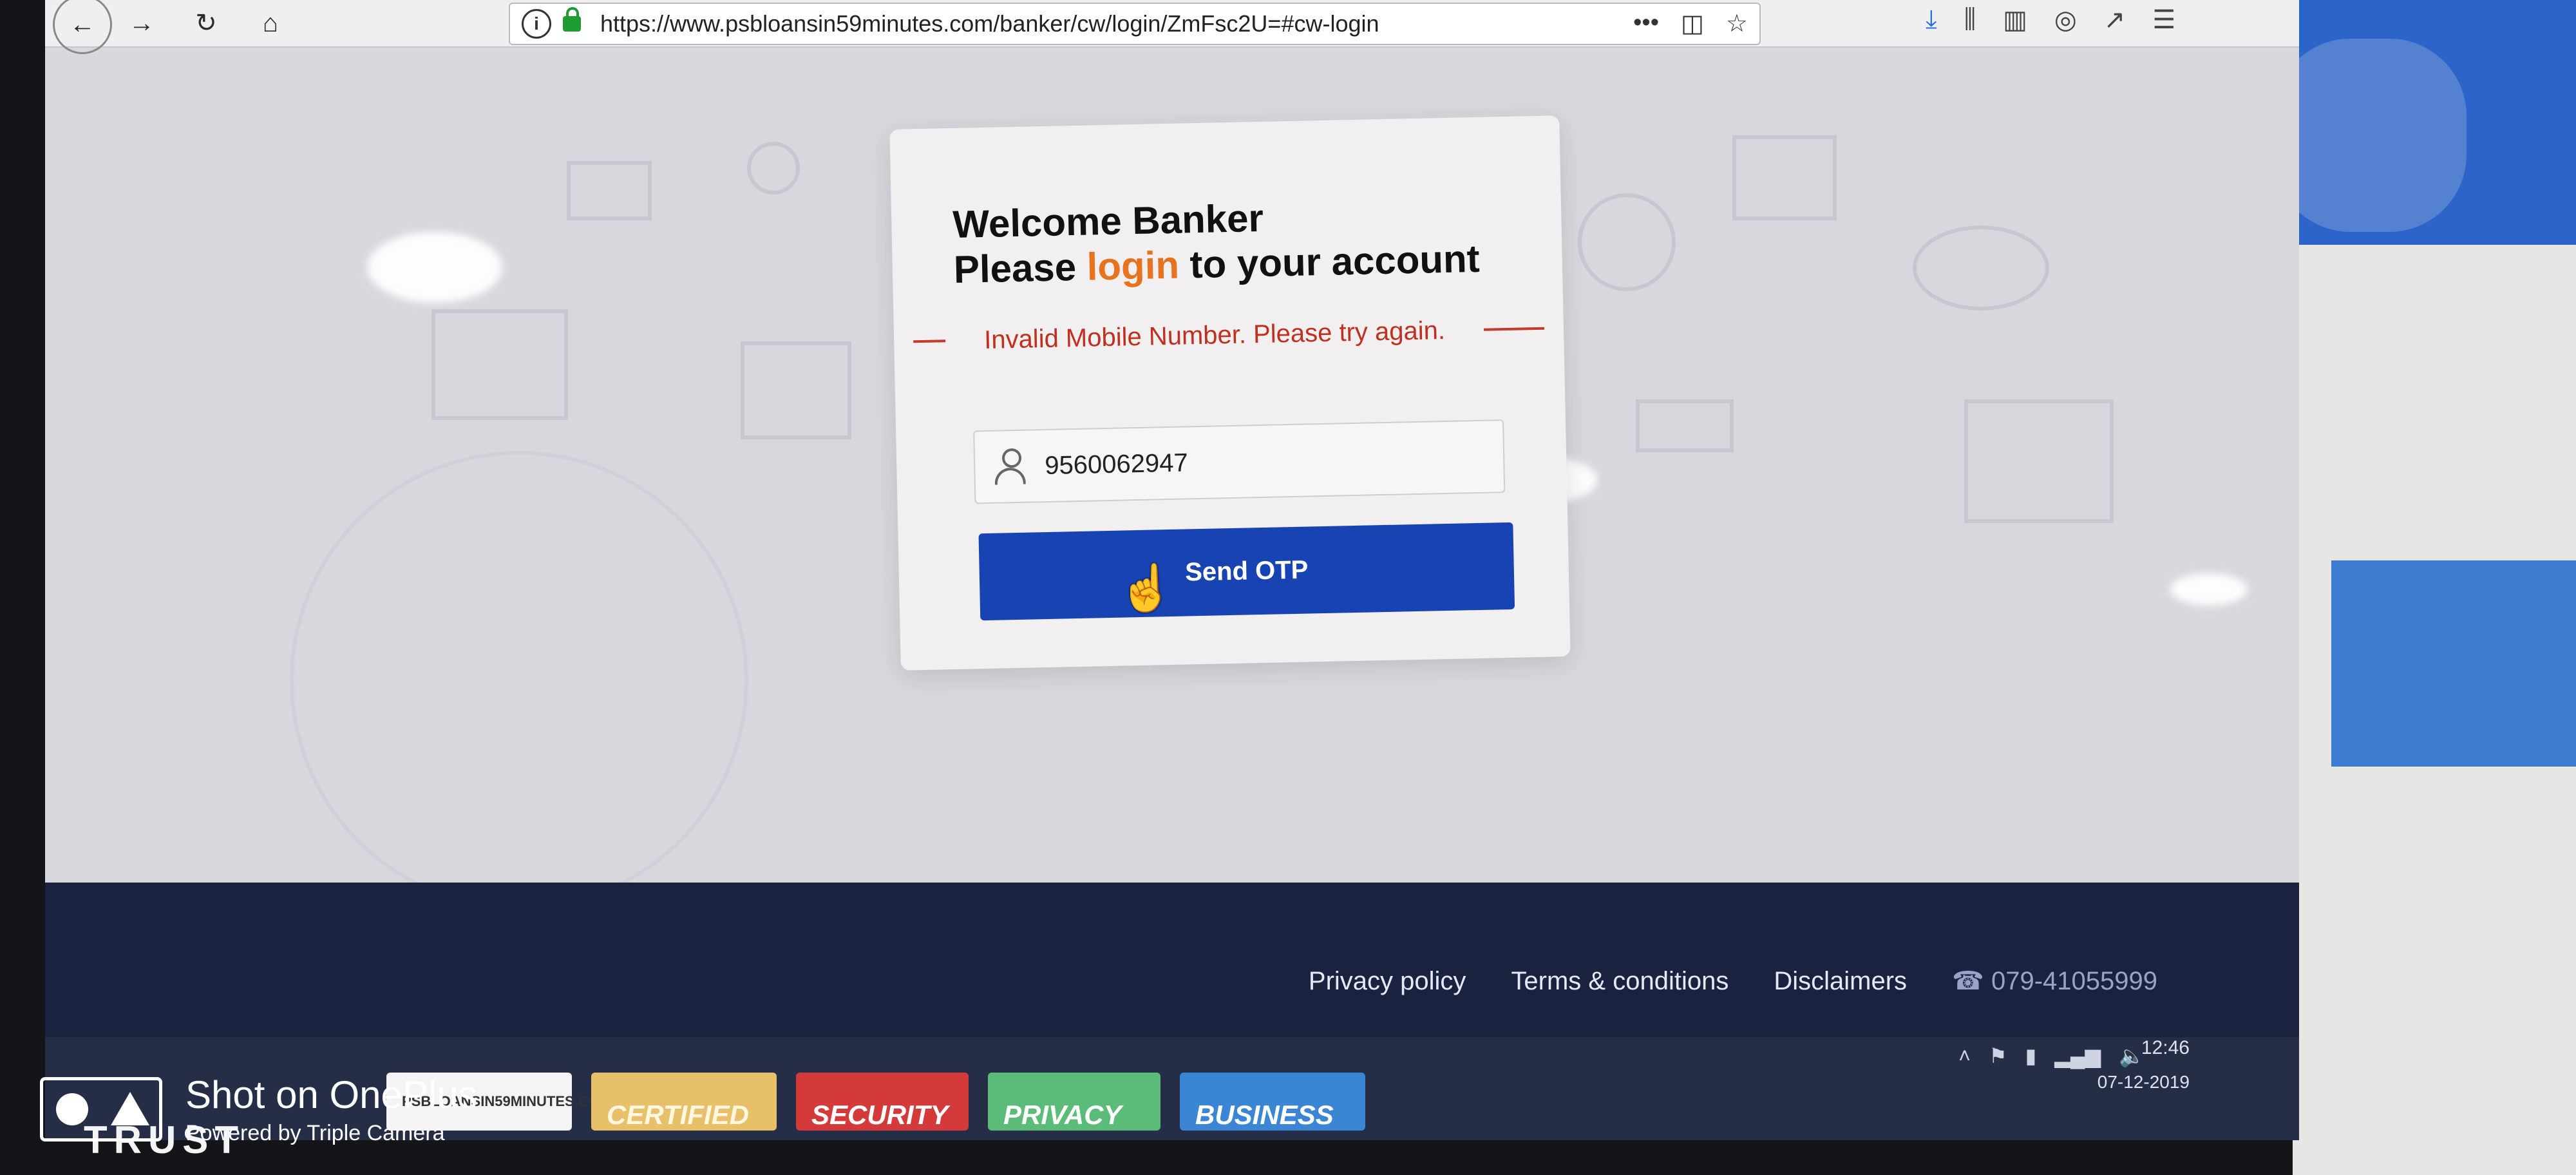  What do you see at coordinates (796, 390) in the screenshot?
I see `bank-doodle` at bounding box center [796, 390].